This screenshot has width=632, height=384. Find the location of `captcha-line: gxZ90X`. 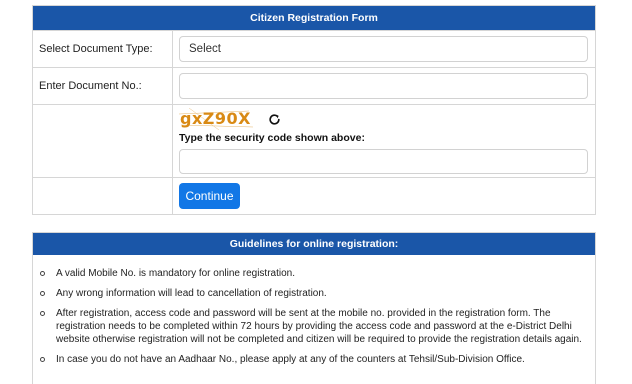

captcha-line: gxZ90X is located at coordinates (384, 119).